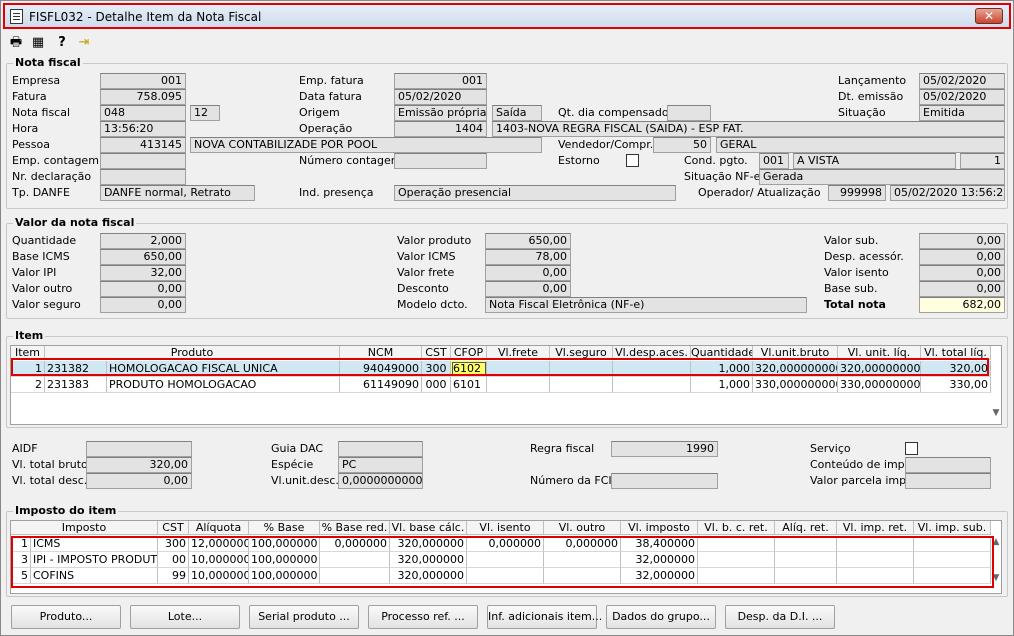  Describe the element at coordinates (143, 289) in the screenshot. I see `valor-outro-field: 0,00` at that location.